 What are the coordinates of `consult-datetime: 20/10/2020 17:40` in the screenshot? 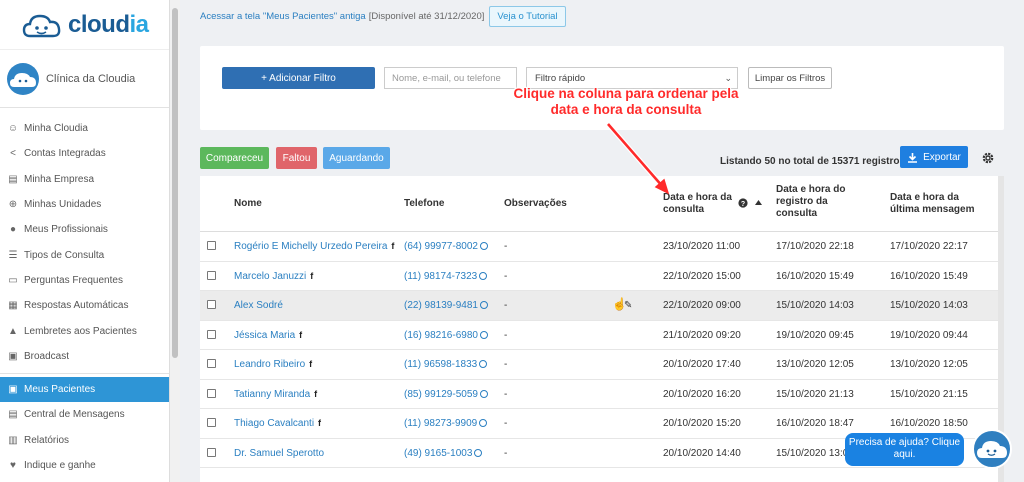 It's located at (702, 364).